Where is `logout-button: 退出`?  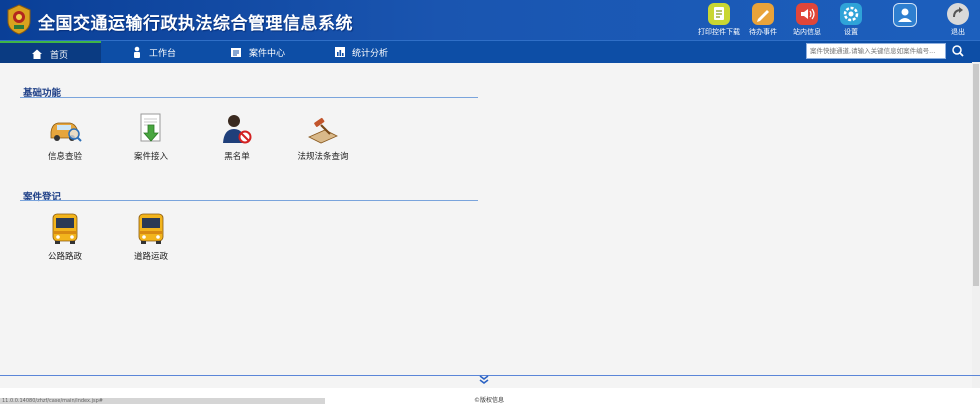 logout-button: 退出 is located at coordinates (957, 21).